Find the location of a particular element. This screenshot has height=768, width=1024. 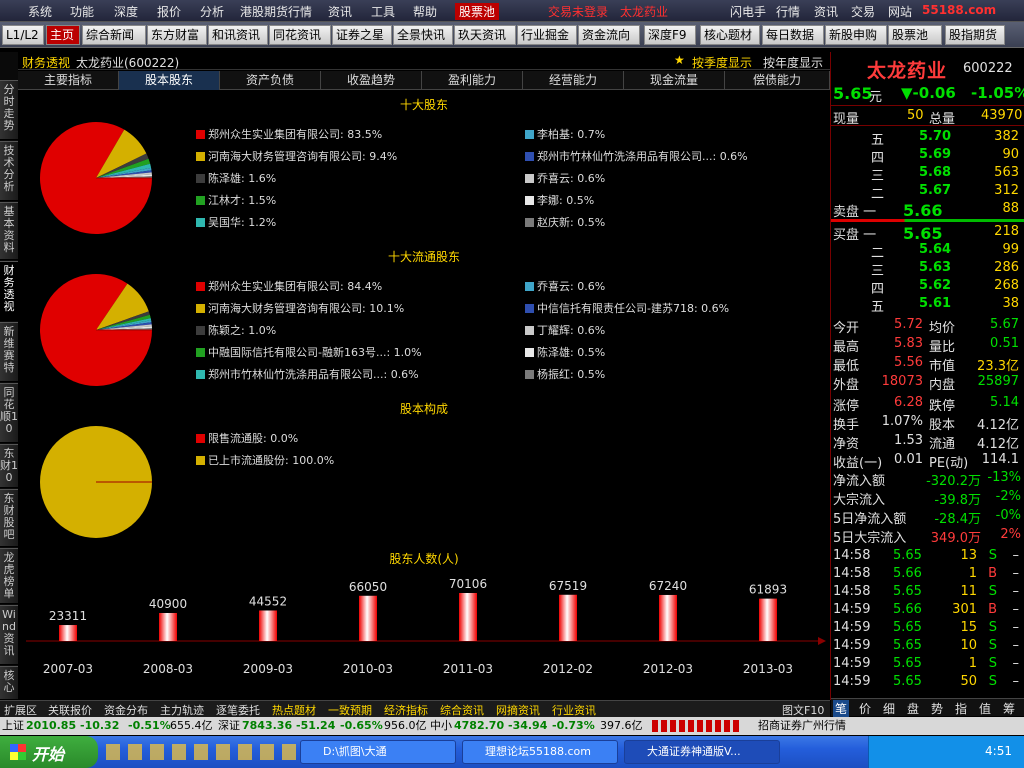

menu-analysis: 分析 is located at coordinates (212, 11).